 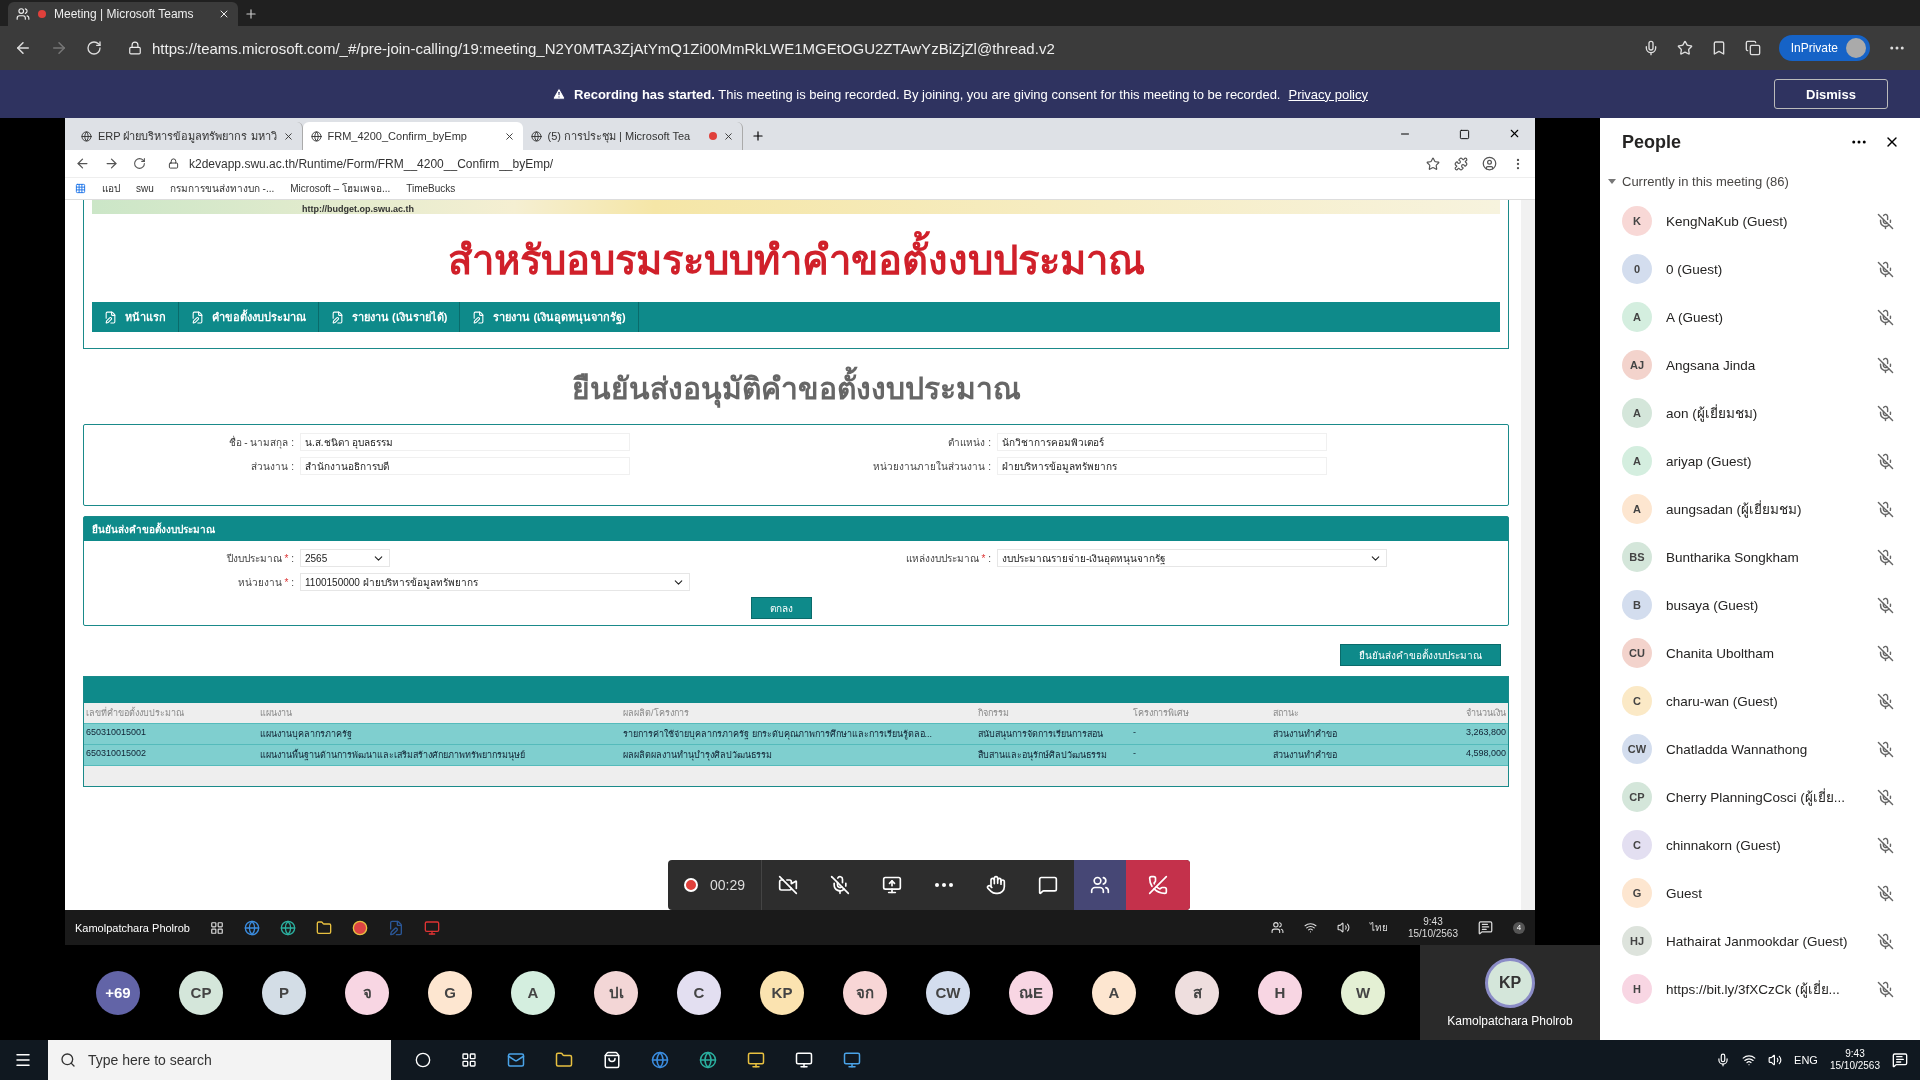 What do you see at coordinates (1197, 992) in the screenshot?
I see `participant-avatar: ส` at bounding box center [1197, 992].